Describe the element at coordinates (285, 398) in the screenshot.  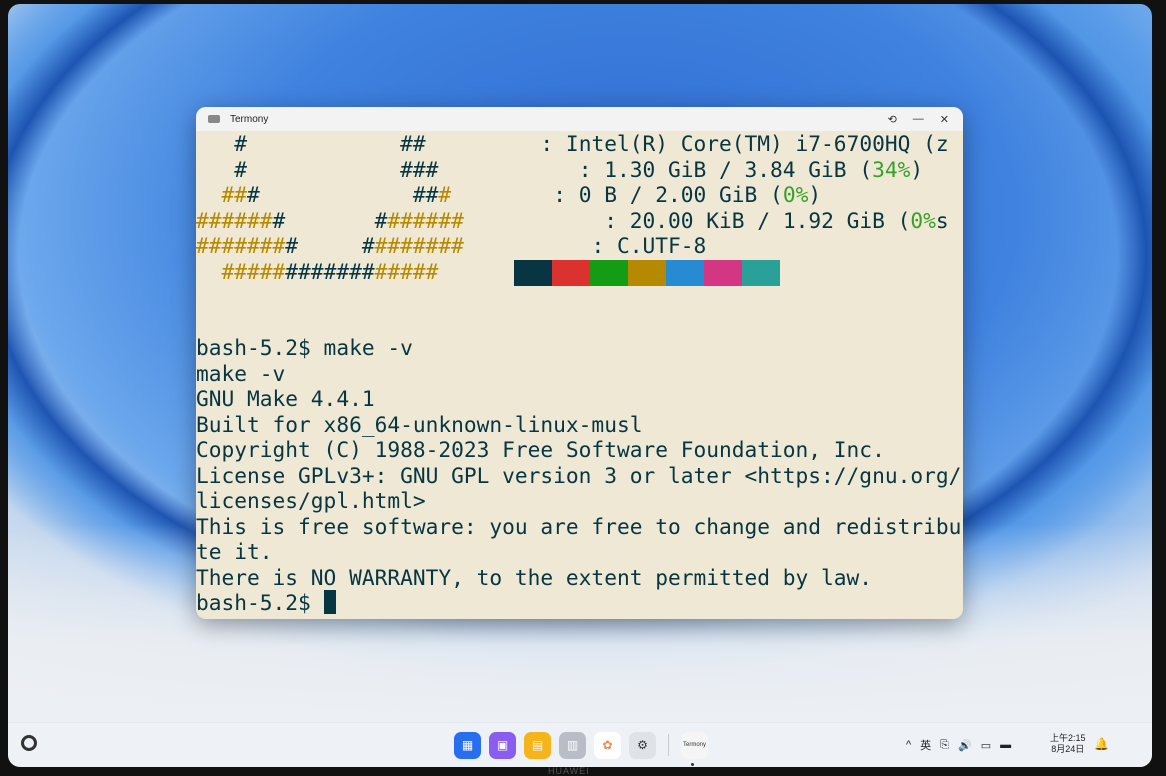
I see `terminal-line: GNU Make 4.4.1` at that location.